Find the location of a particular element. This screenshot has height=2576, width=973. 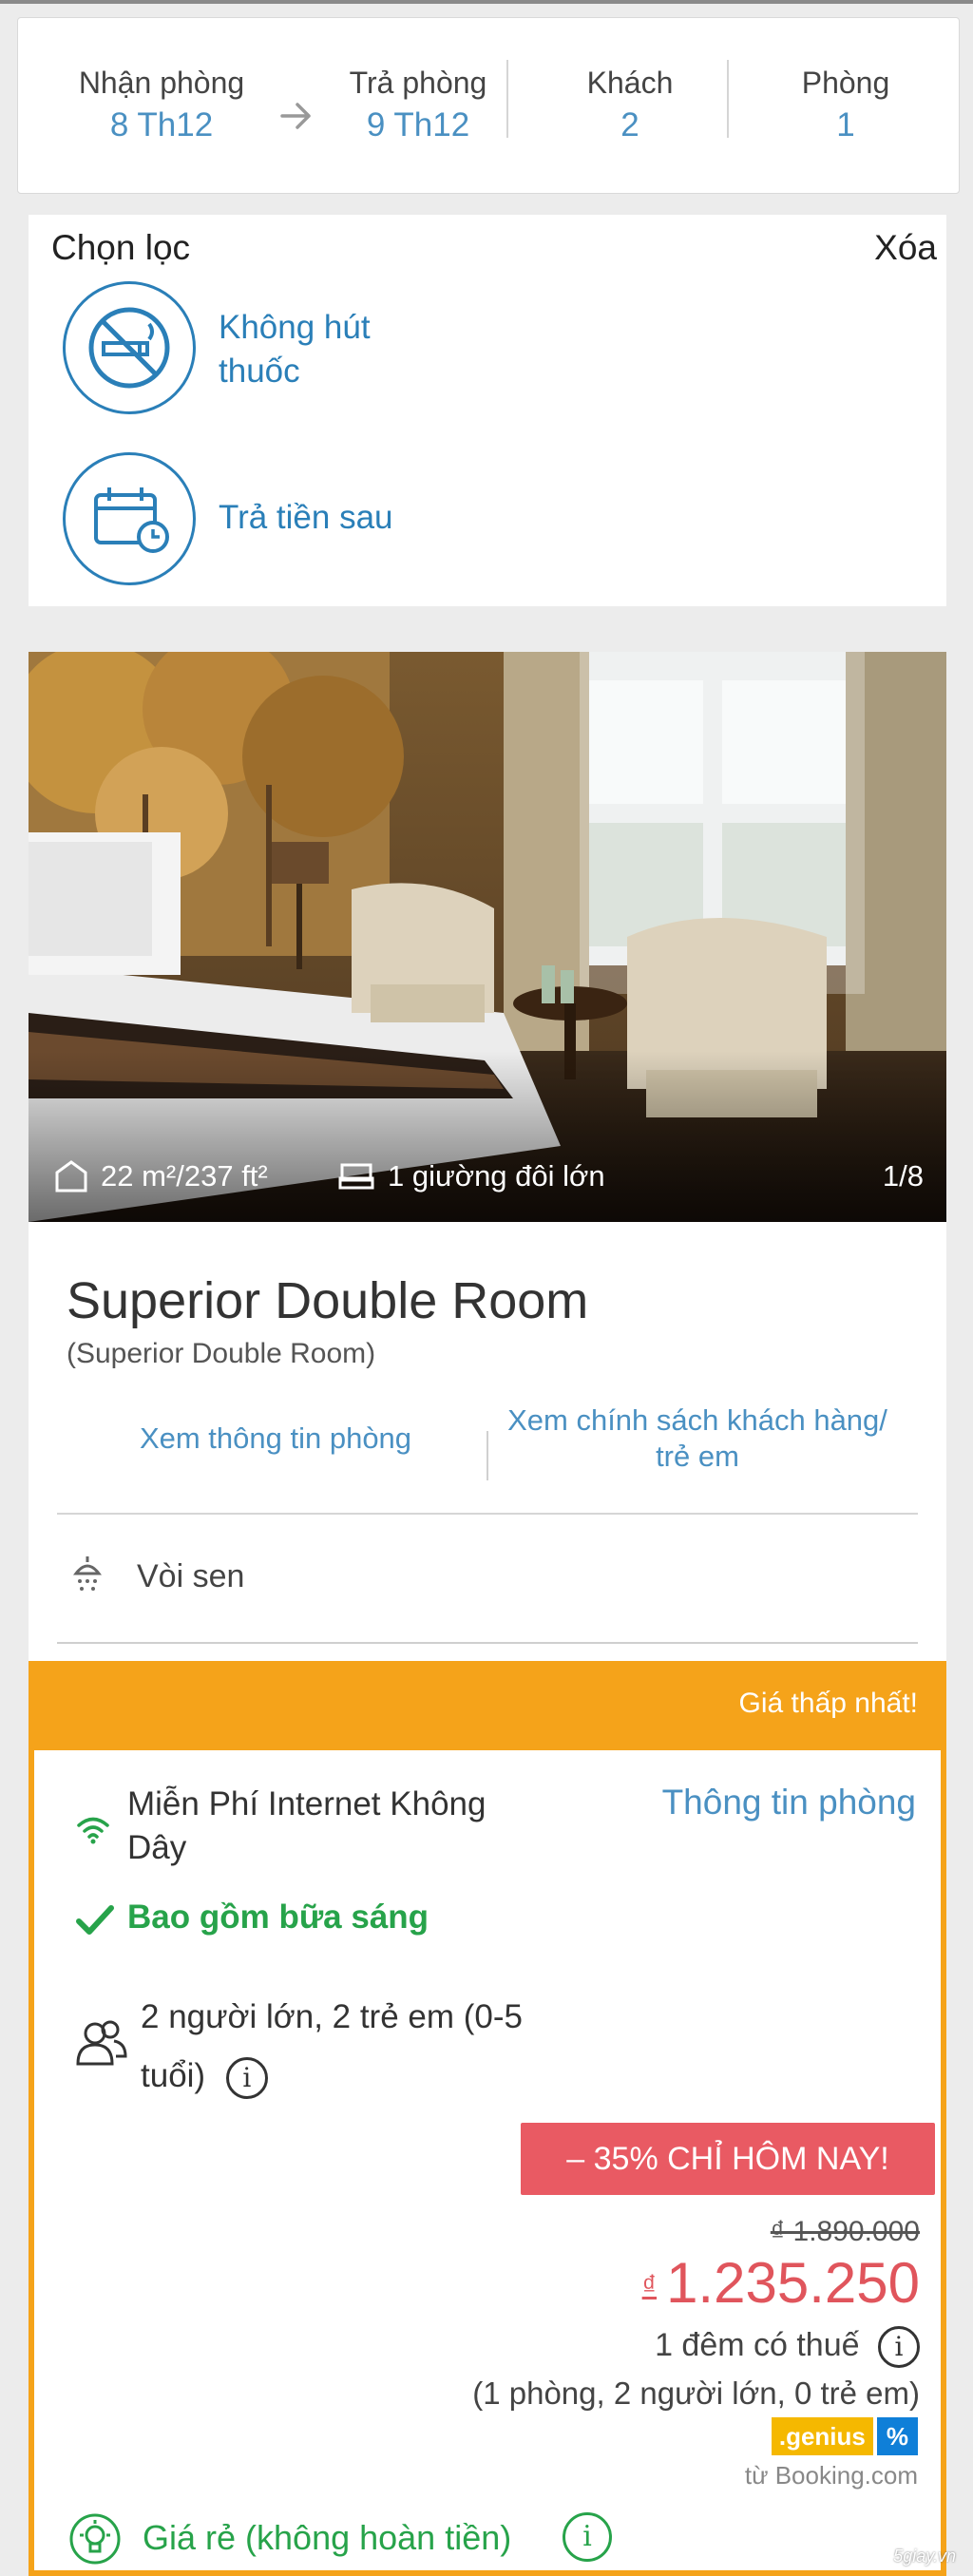

status-bar-edge is located at coordinates (486, 2).